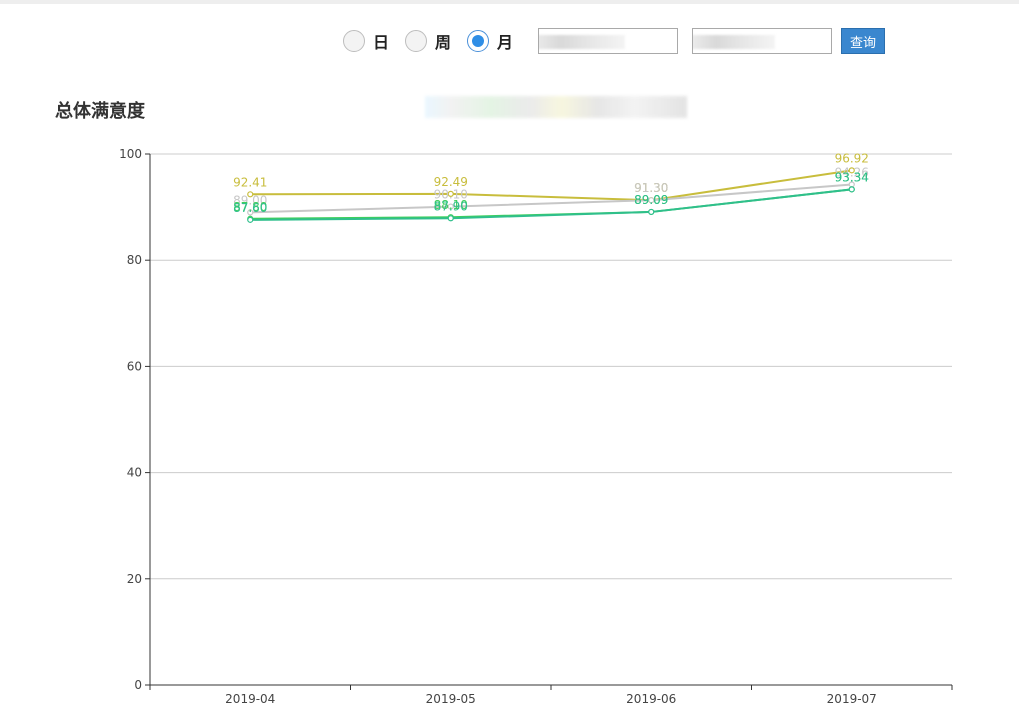 Image resolution: width=1019 pixels, height=720 pixels. What do you see at coordinates (250, 698) in the screenshot?
I see `x-tick-label: 2019-04` at bounding box center [250, 698].